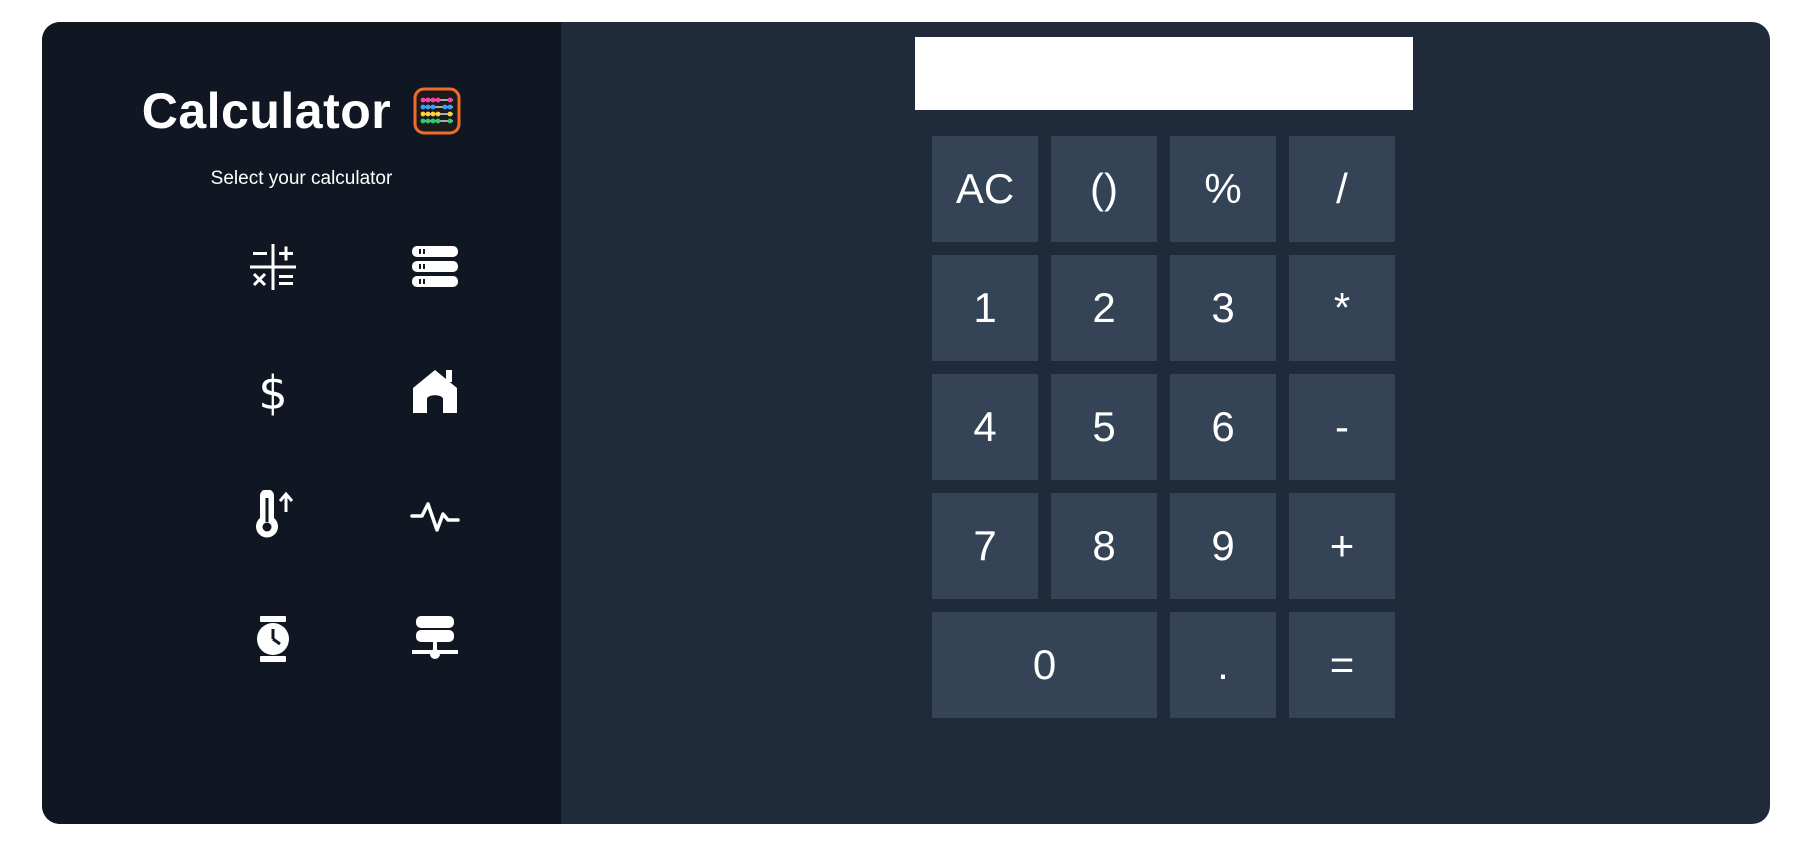  What do you see at coordinates (435, 391) in the screenshot?
I see `home-icon` at bounding box center [435, 391].